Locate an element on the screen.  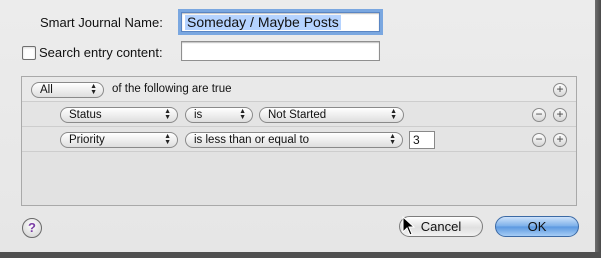
match-popup: All ▲ ▼ is located at coordinates (67, 90).